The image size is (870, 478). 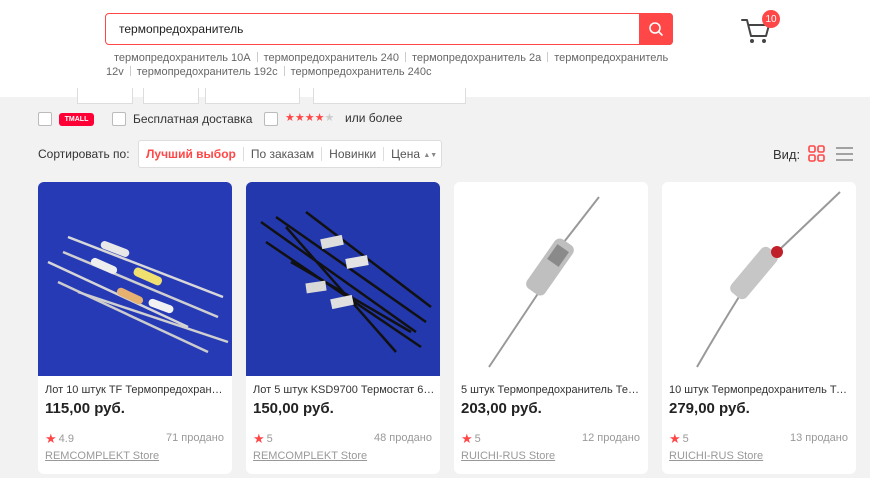 What do you see at coordinates (293, 408) in the screenshot?
I see `product-price: 150,00 руб.` at bounding box center [293, 408].